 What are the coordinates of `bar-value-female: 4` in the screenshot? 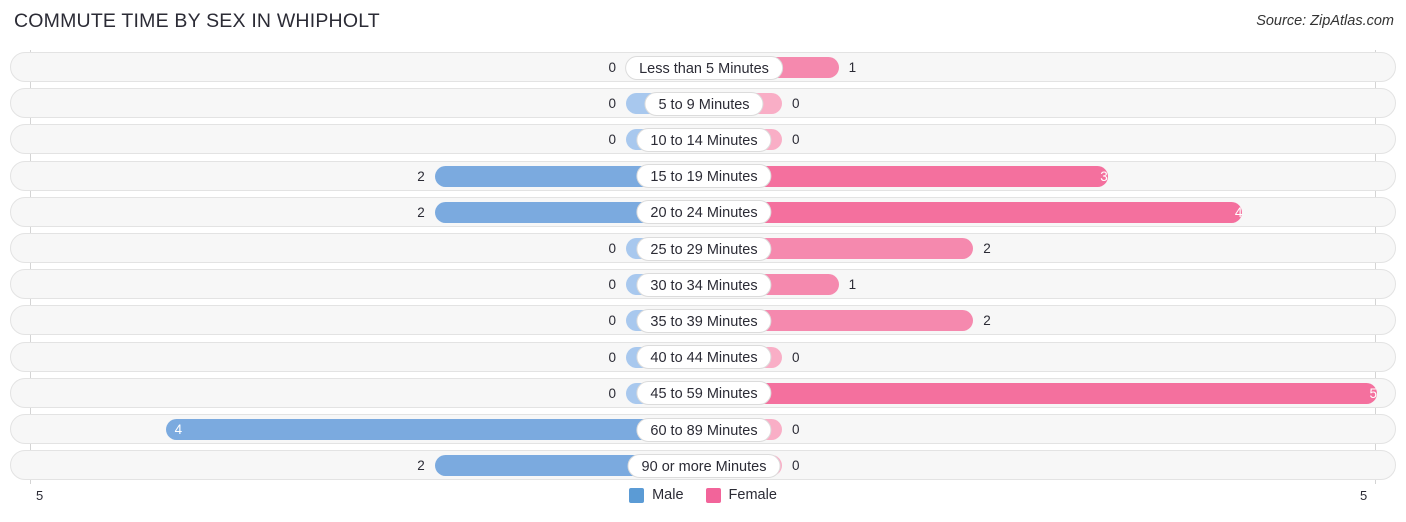 It's located at (1238, 212).